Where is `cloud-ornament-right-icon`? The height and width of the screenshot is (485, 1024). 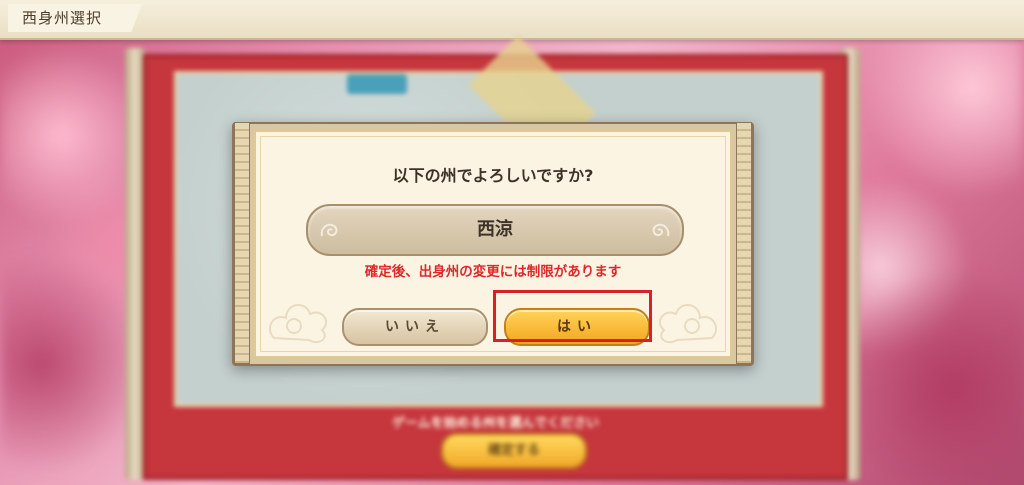 cloud-ornament-right-icon is located at coordinates (688, 324).